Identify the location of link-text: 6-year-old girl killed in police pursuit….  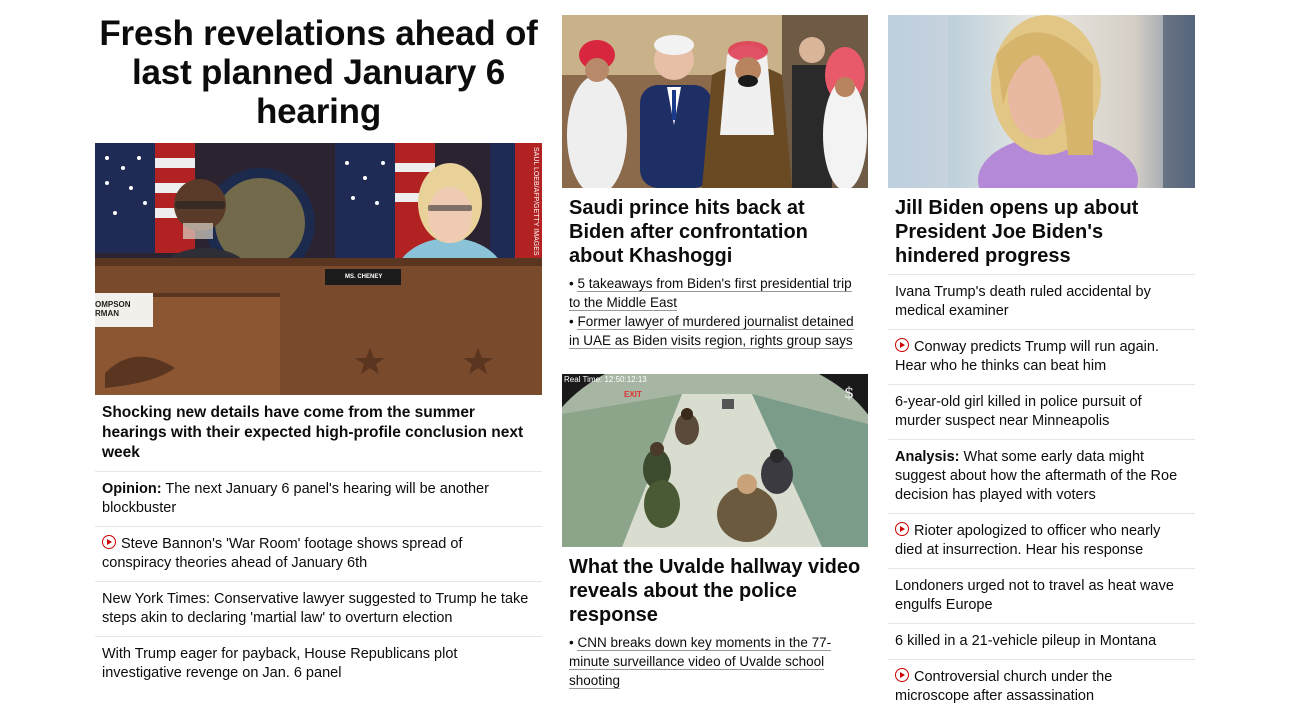
(1018, 411).